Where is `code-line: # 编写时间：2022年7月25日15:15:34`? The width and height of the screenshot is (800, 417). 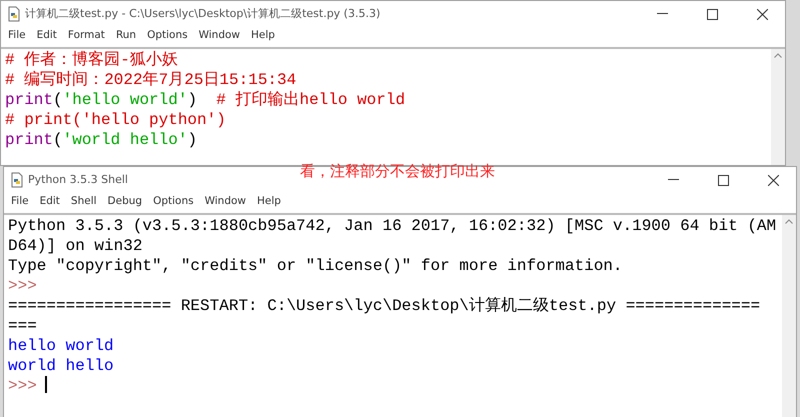
code-line: # 编写时间：2022年7月25日15:15:34 is located at coordinates (151, 80).